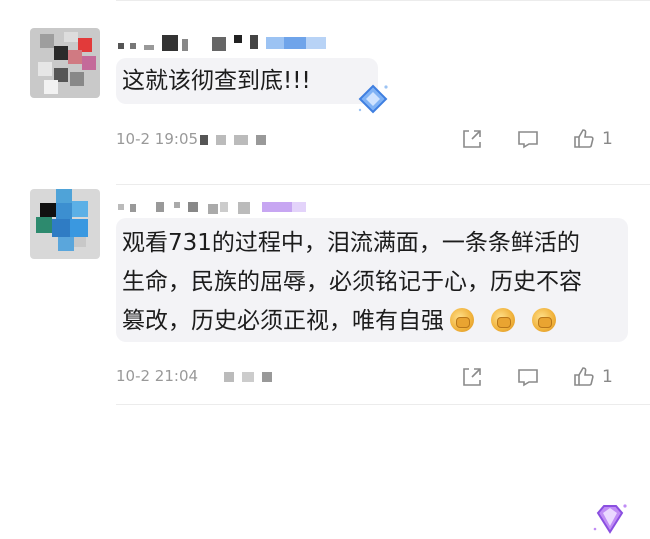 The image size is (650, 539). Describe the element at coordinates (216, 81) in the screenshot. I see `comment-text: 这就该彻查到底!!!` at that location.